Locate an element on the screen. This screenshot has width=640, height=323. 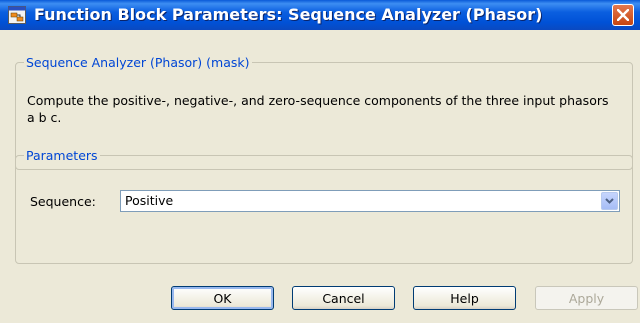
help-button: Help is located at coordinates (464, 298).